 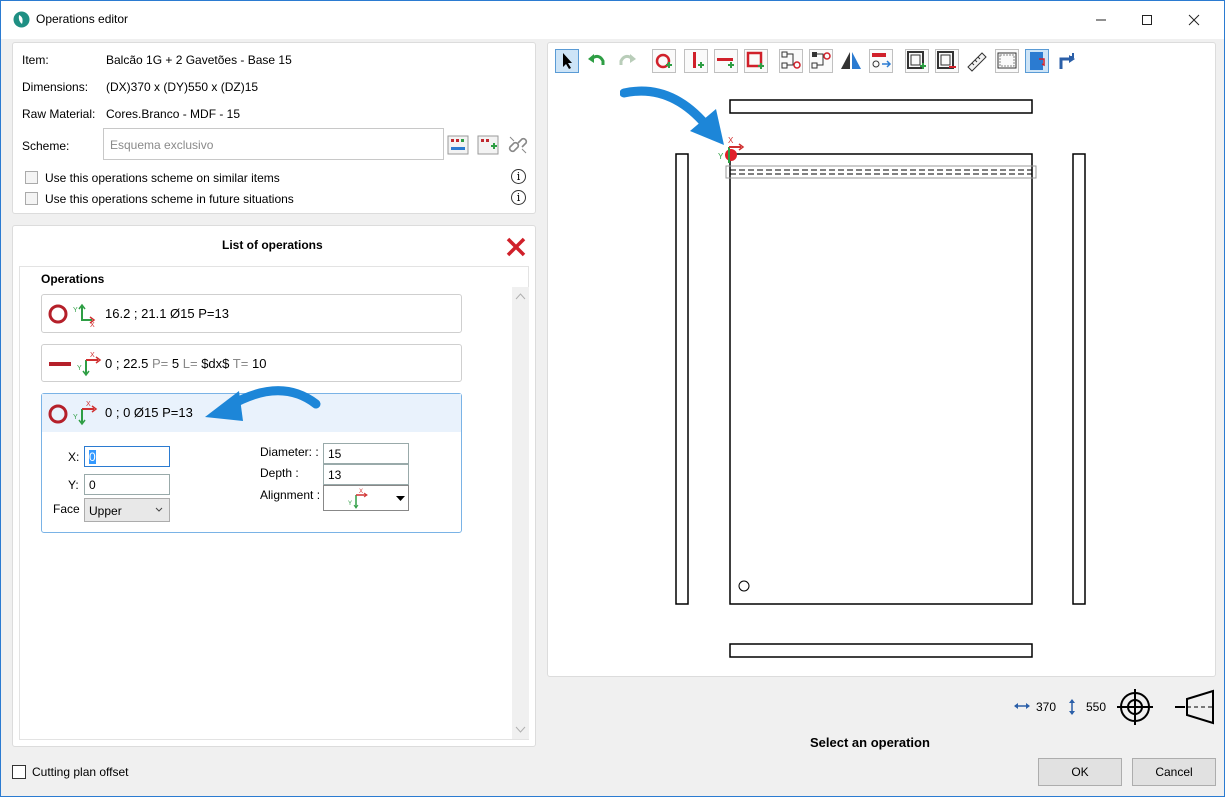 I want to click on groove-operation-icon: YX, so click(x=75, y=364).